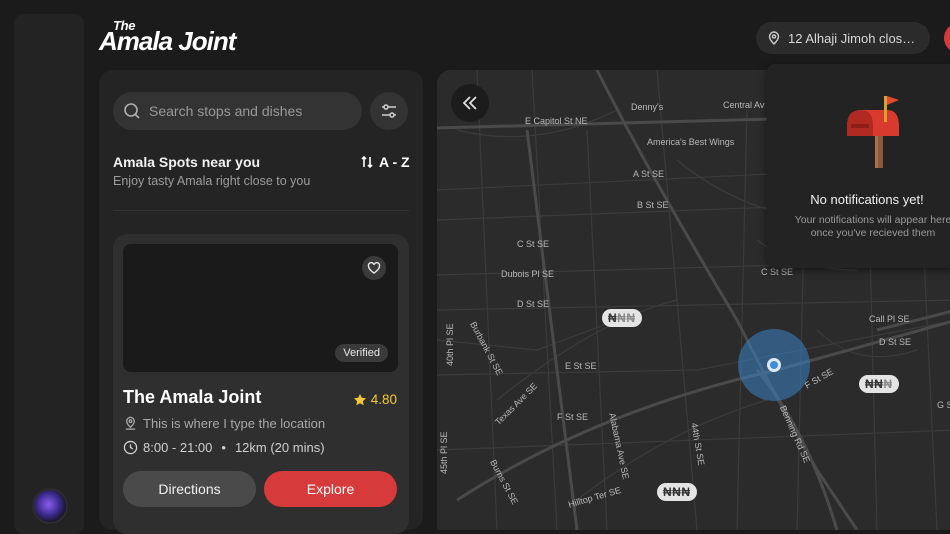 The height and width of the screenshot is (534, 950). Describe the element at coordinates (556, 121) in the screenshot. I see `street-label: E Capitol St NE` at that location.